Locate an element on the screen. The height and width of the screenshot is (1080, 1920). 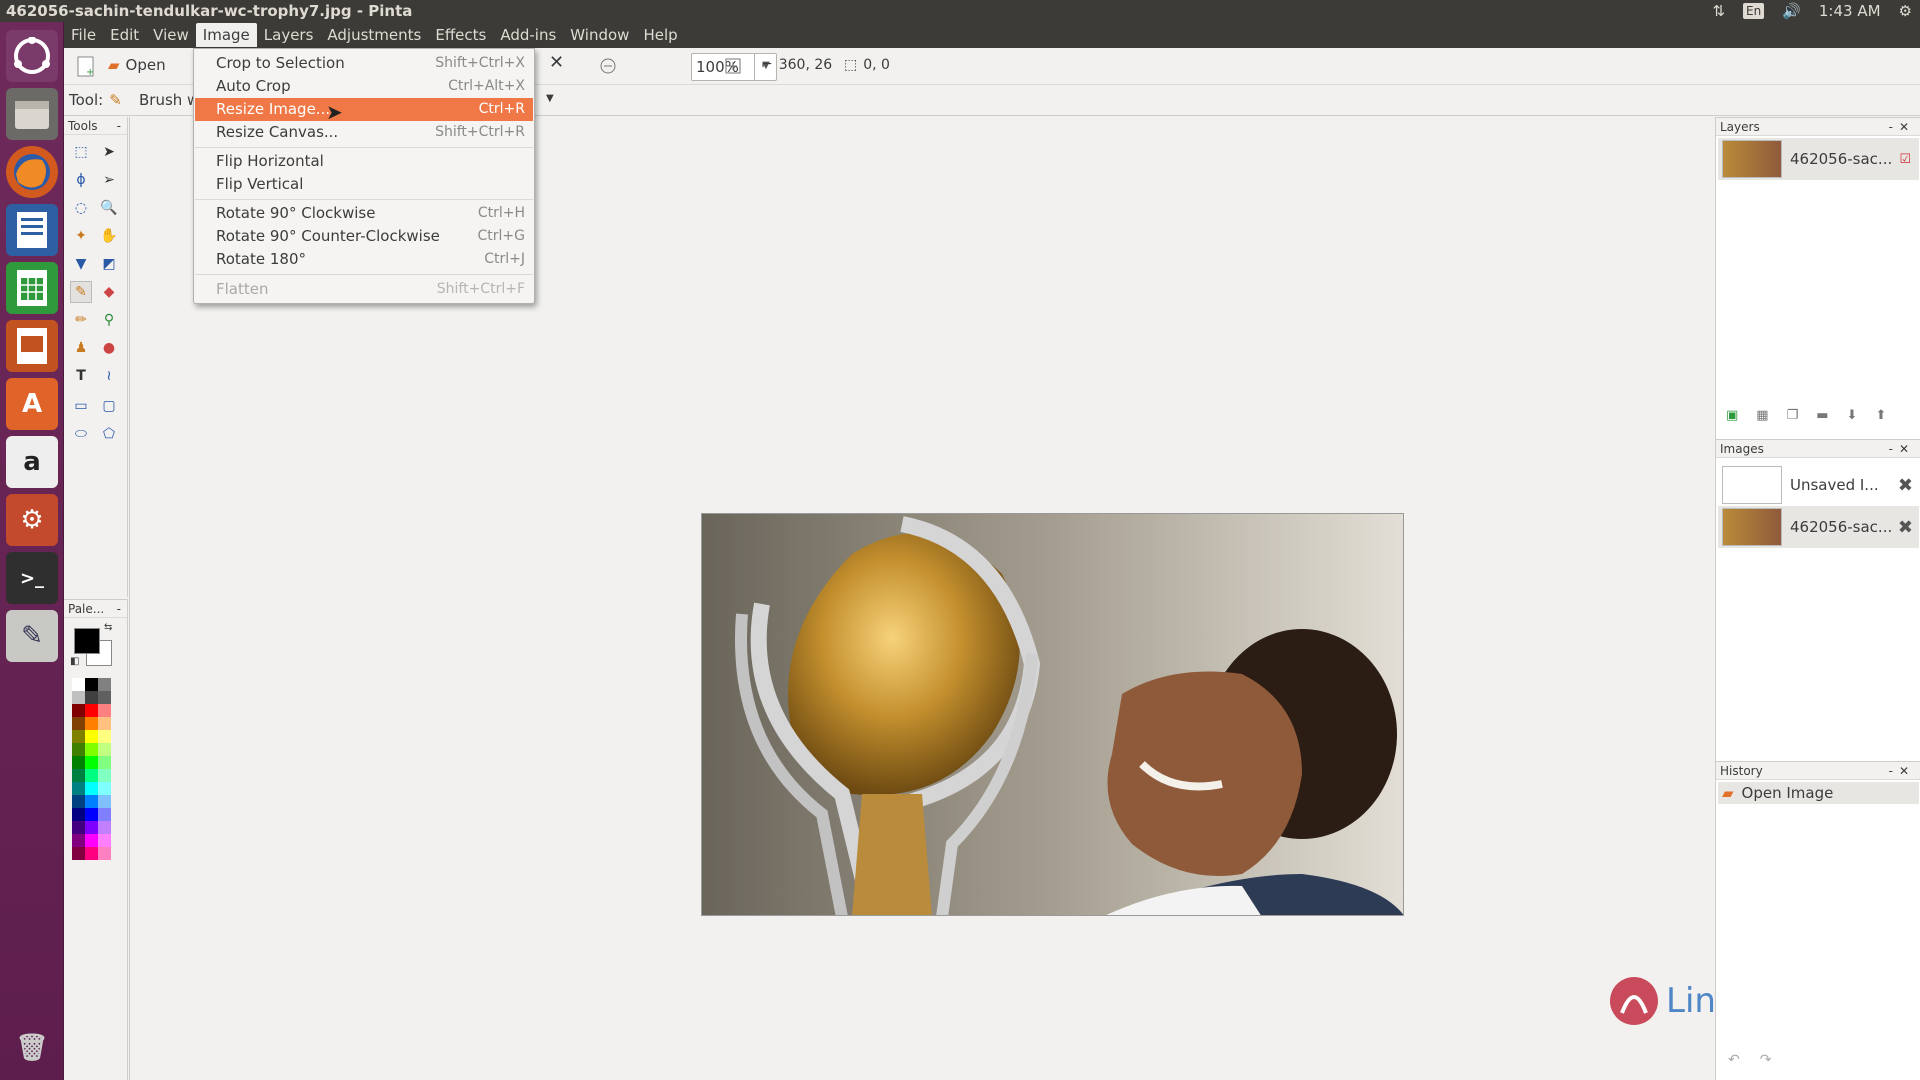
gradient-icon: ◩ is located at coordinates (109, 264).